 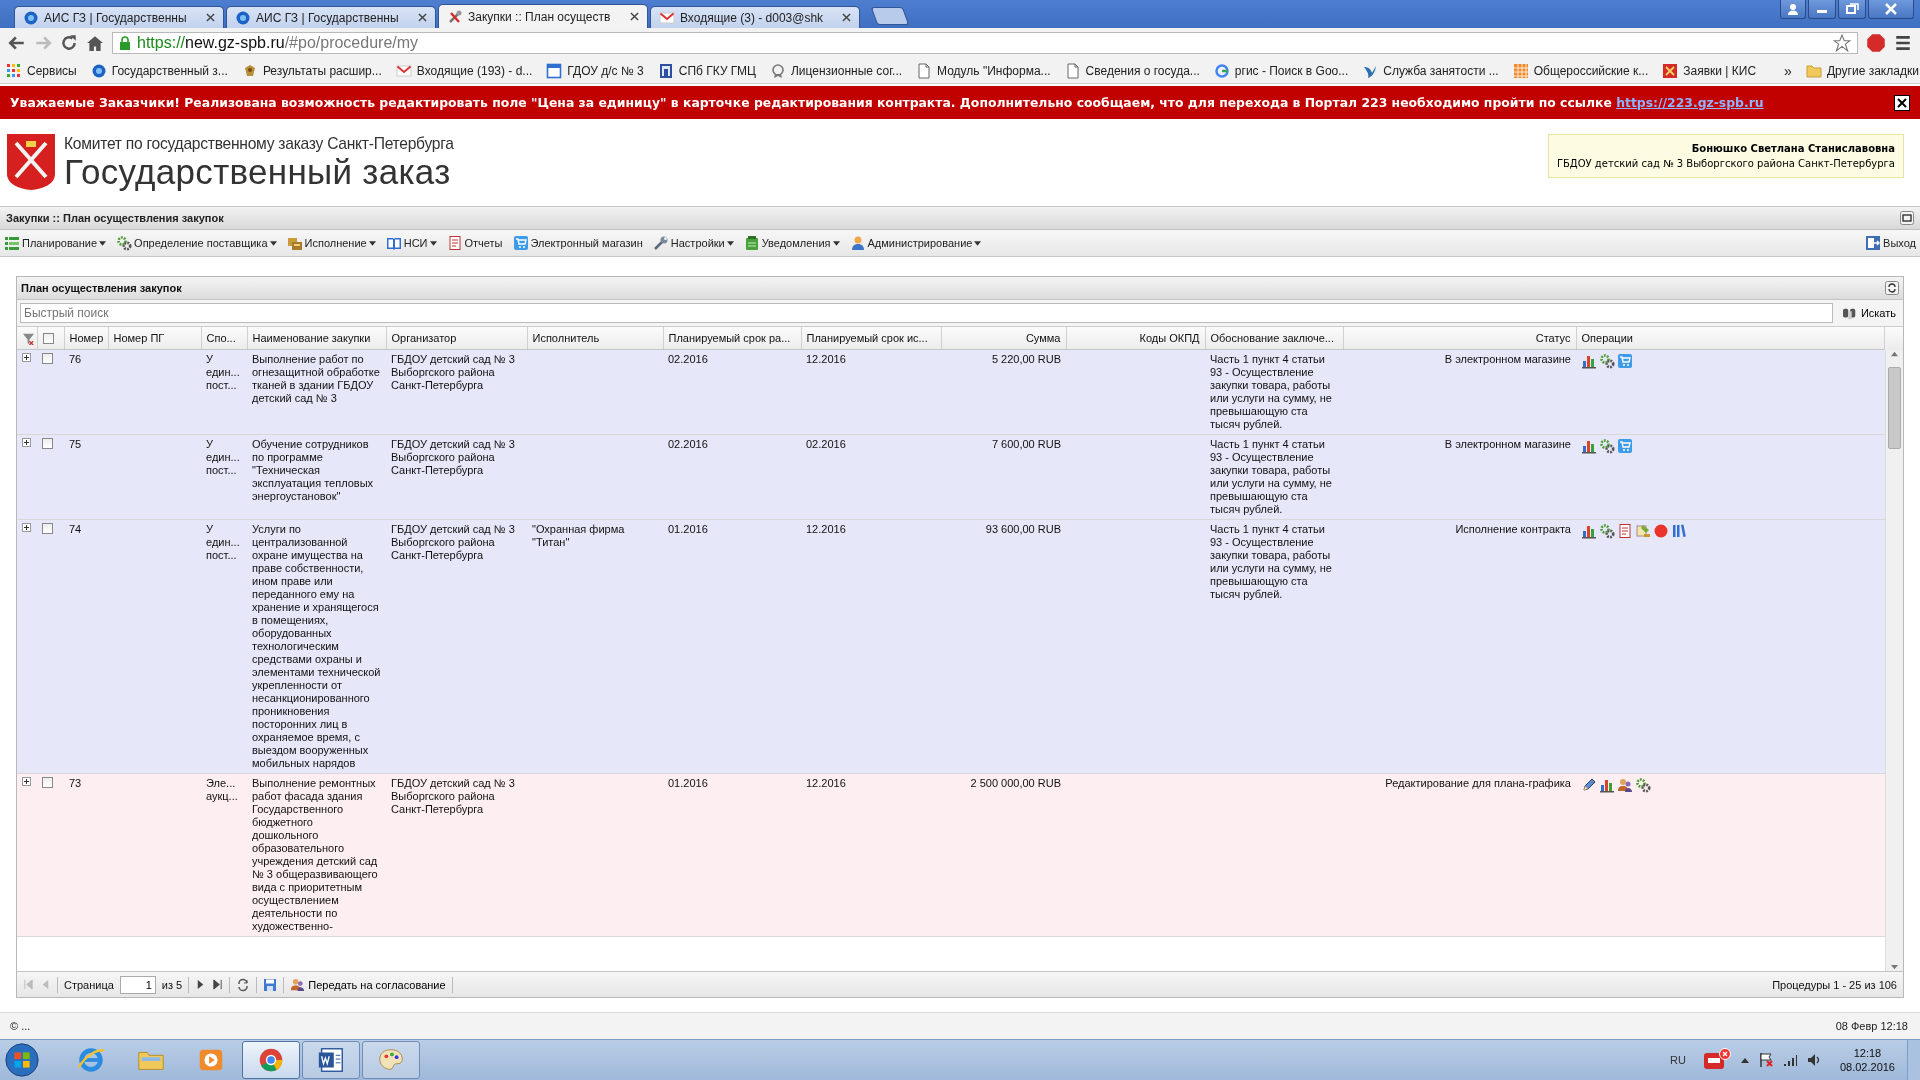 I want to click on address-bar: https://new.gz-spb.ru/#po/procedure/my, so click(x=985, y=43).